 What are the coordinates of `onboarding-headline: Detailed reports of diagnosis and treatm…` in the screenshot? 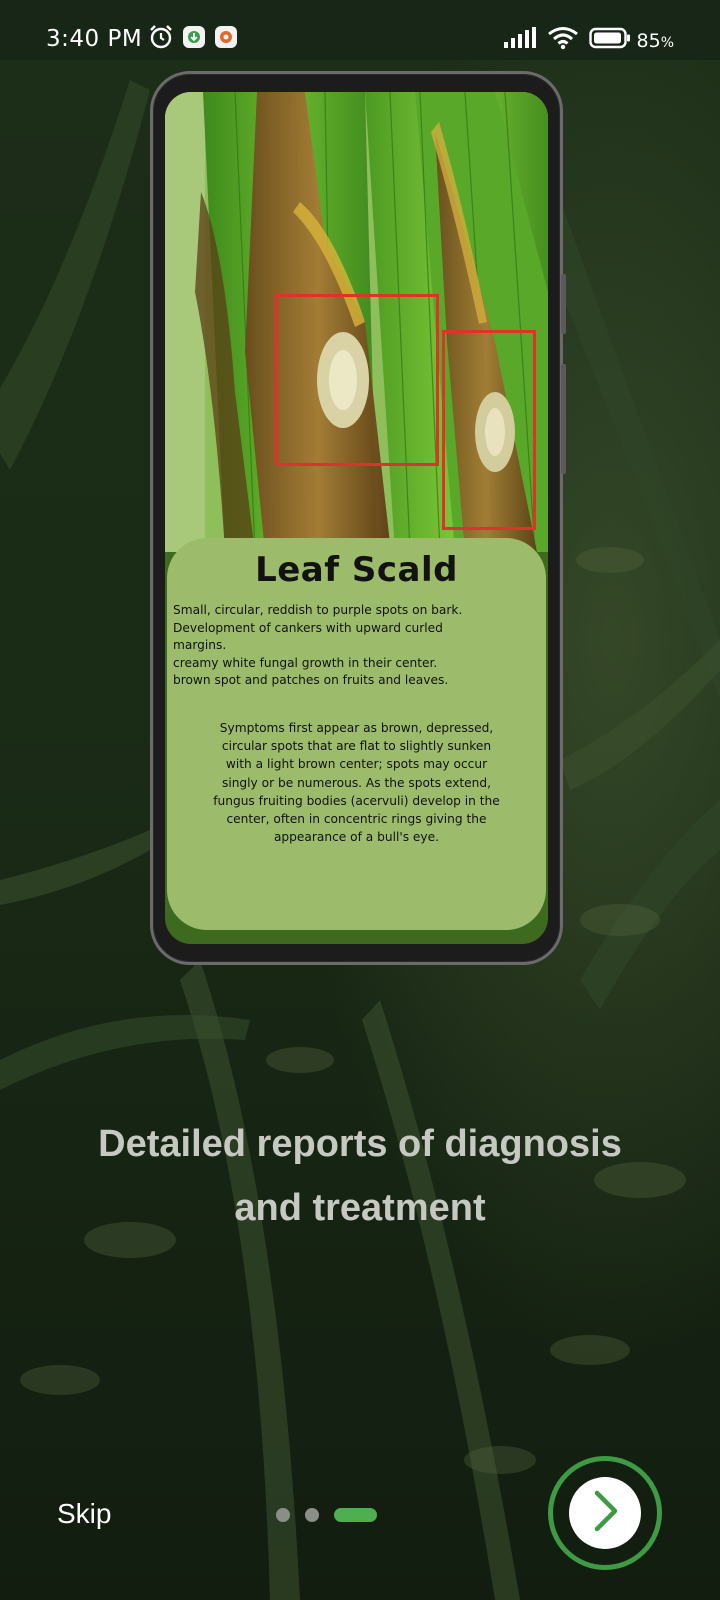 It's located at (360, 1176).